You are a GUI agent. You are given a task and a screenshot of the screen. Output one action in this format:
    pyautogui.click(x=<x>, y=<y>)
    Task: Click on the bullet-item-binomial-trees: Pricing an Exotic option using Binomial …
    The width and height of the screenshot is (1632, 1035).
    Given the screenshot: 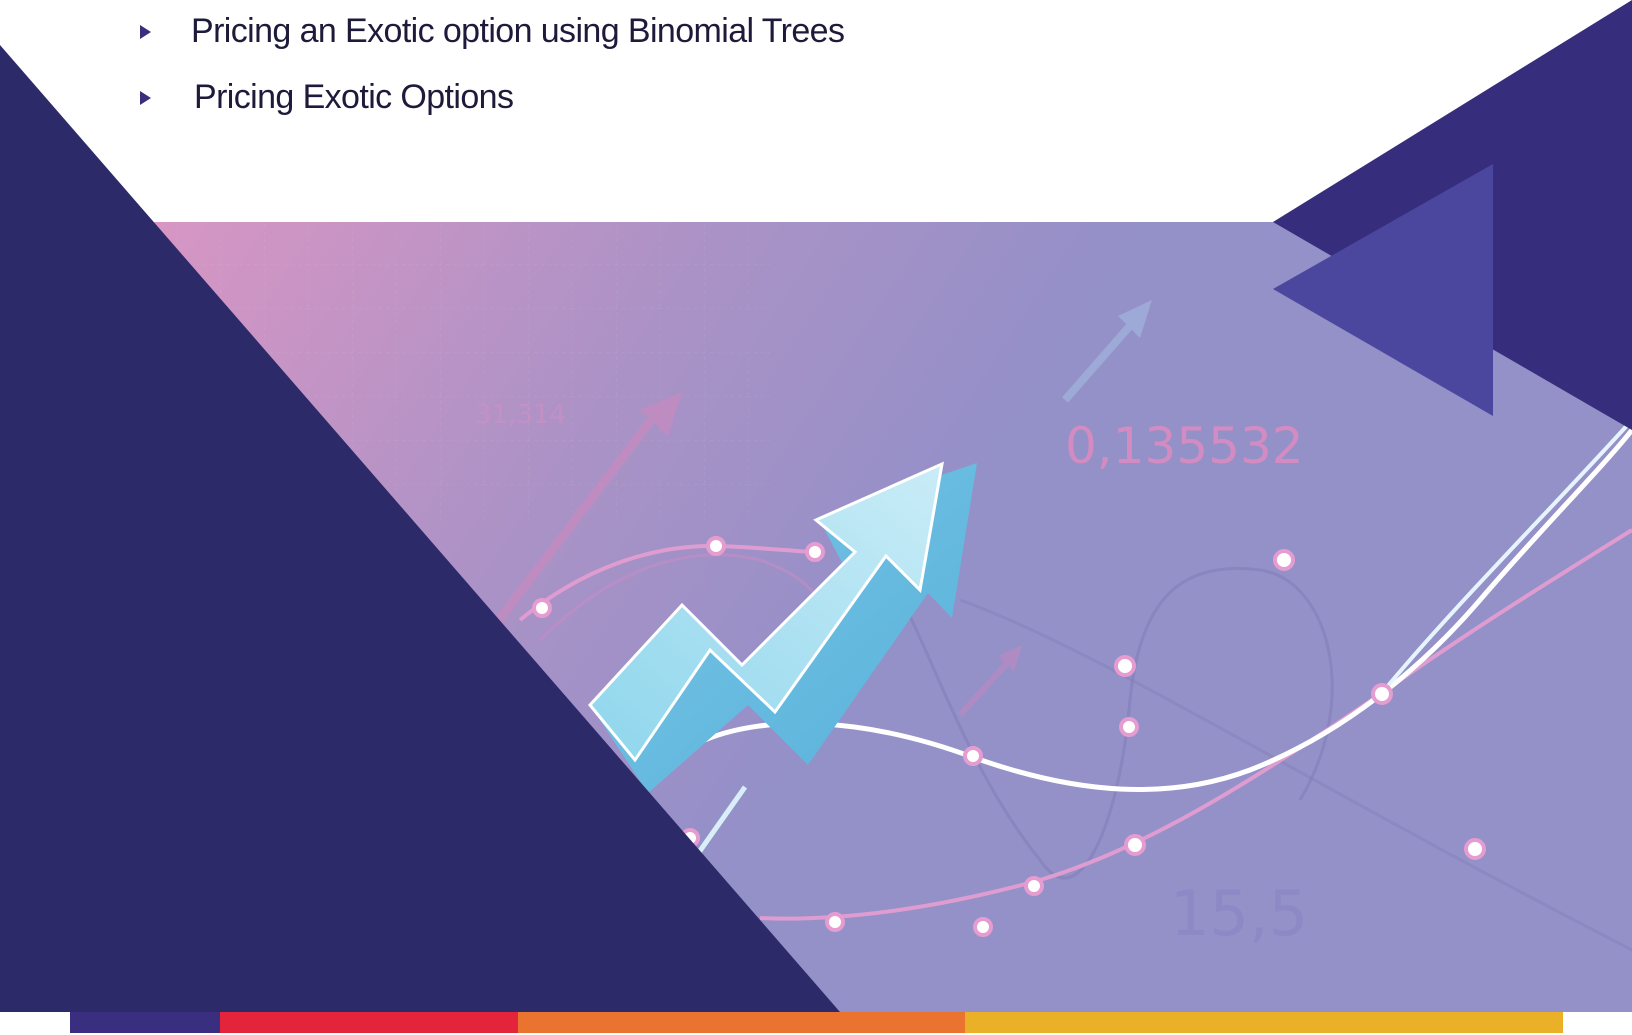 What is the action you would take?
    pyautogui.click(x=492, y=31)
    